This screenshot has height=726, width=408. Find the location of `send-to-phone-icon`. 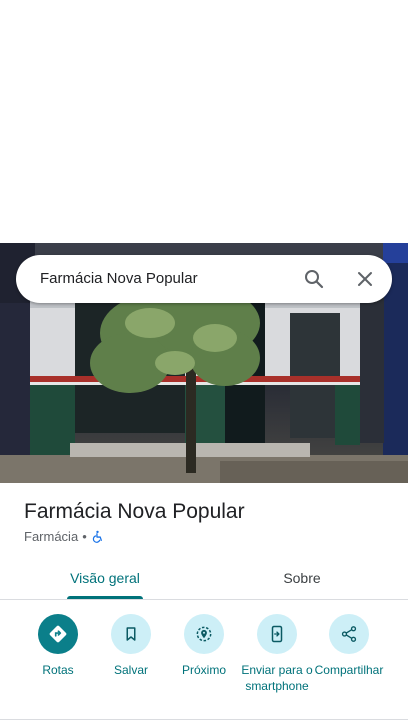

send-to-phone-icon is located at coordinates (277, 634).